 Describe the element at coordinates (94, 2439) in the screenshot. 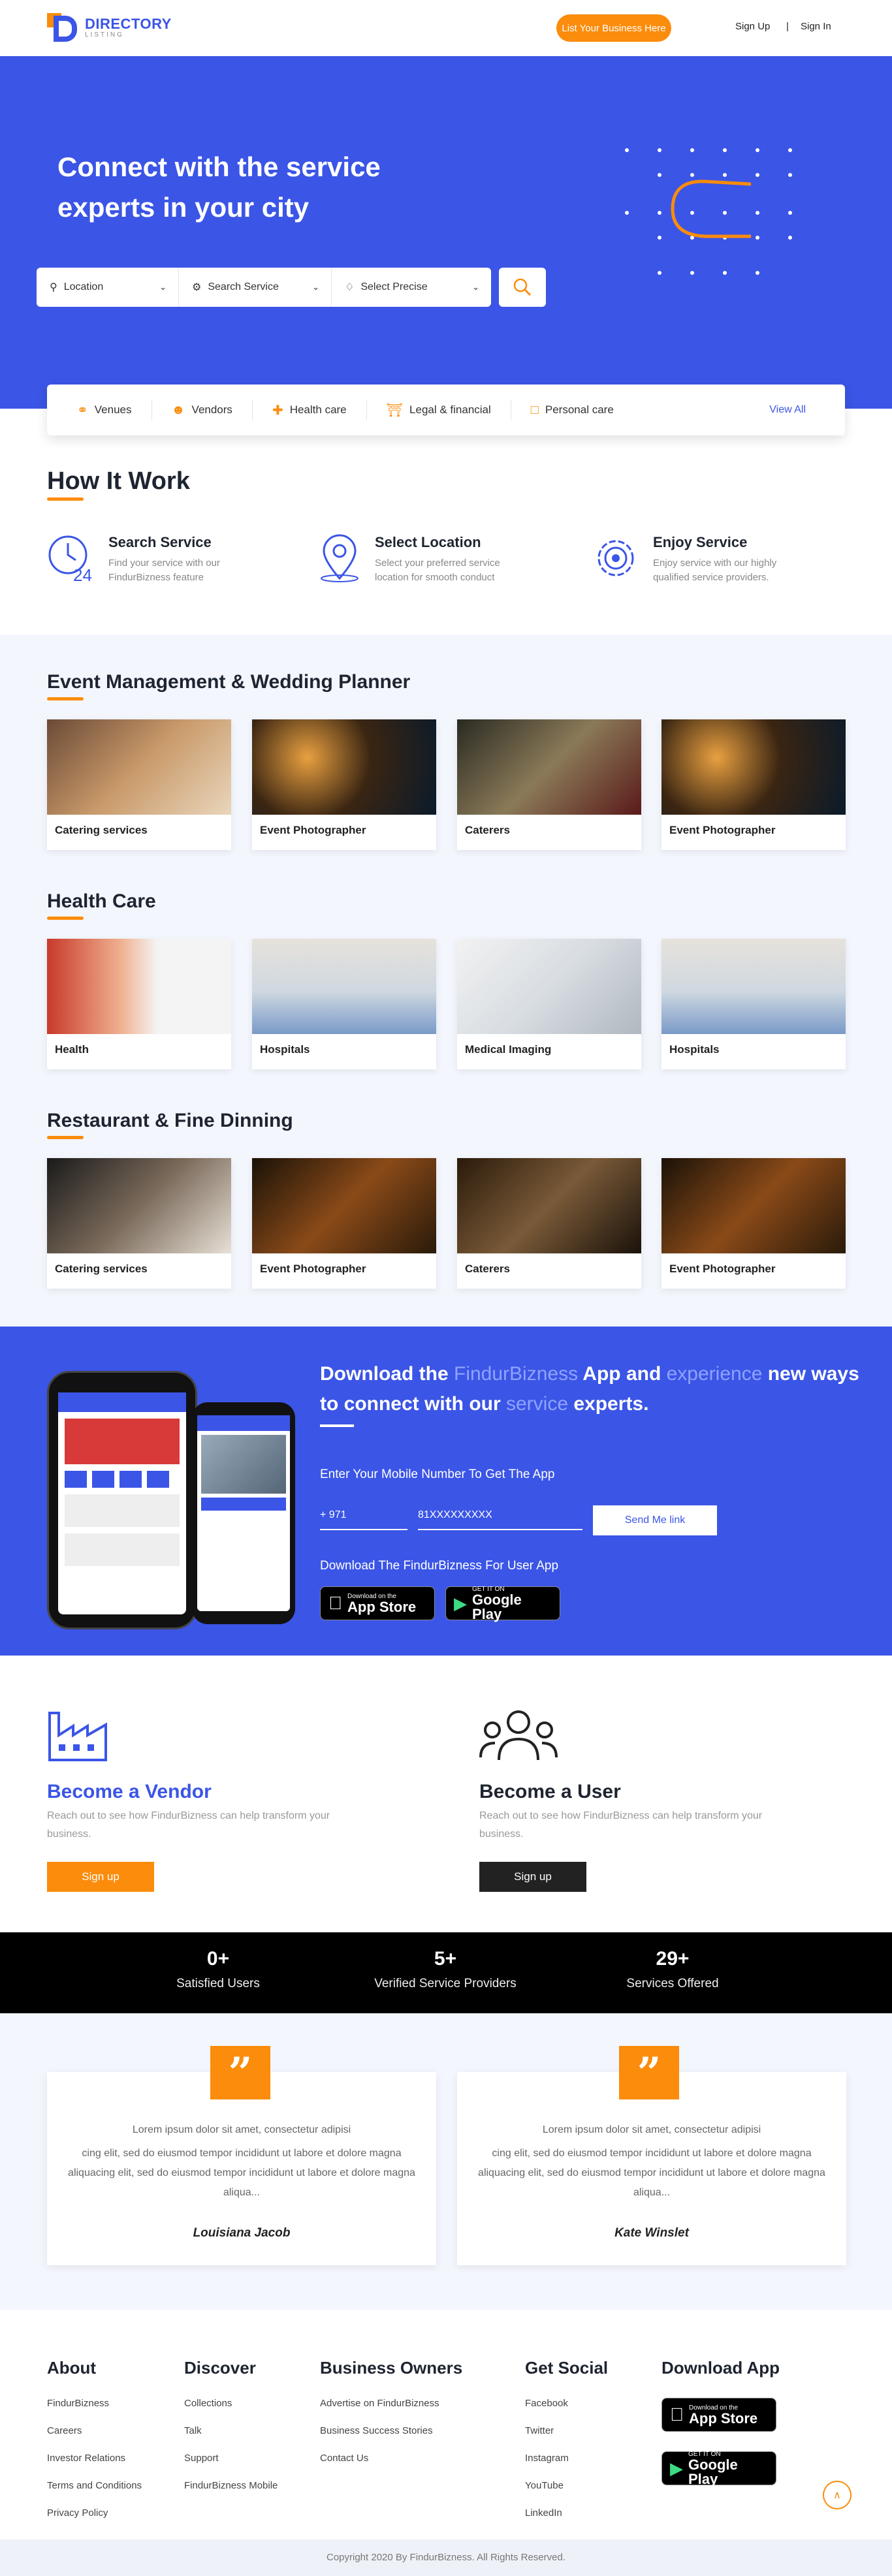

I see `footer-link: Careers` at that location.